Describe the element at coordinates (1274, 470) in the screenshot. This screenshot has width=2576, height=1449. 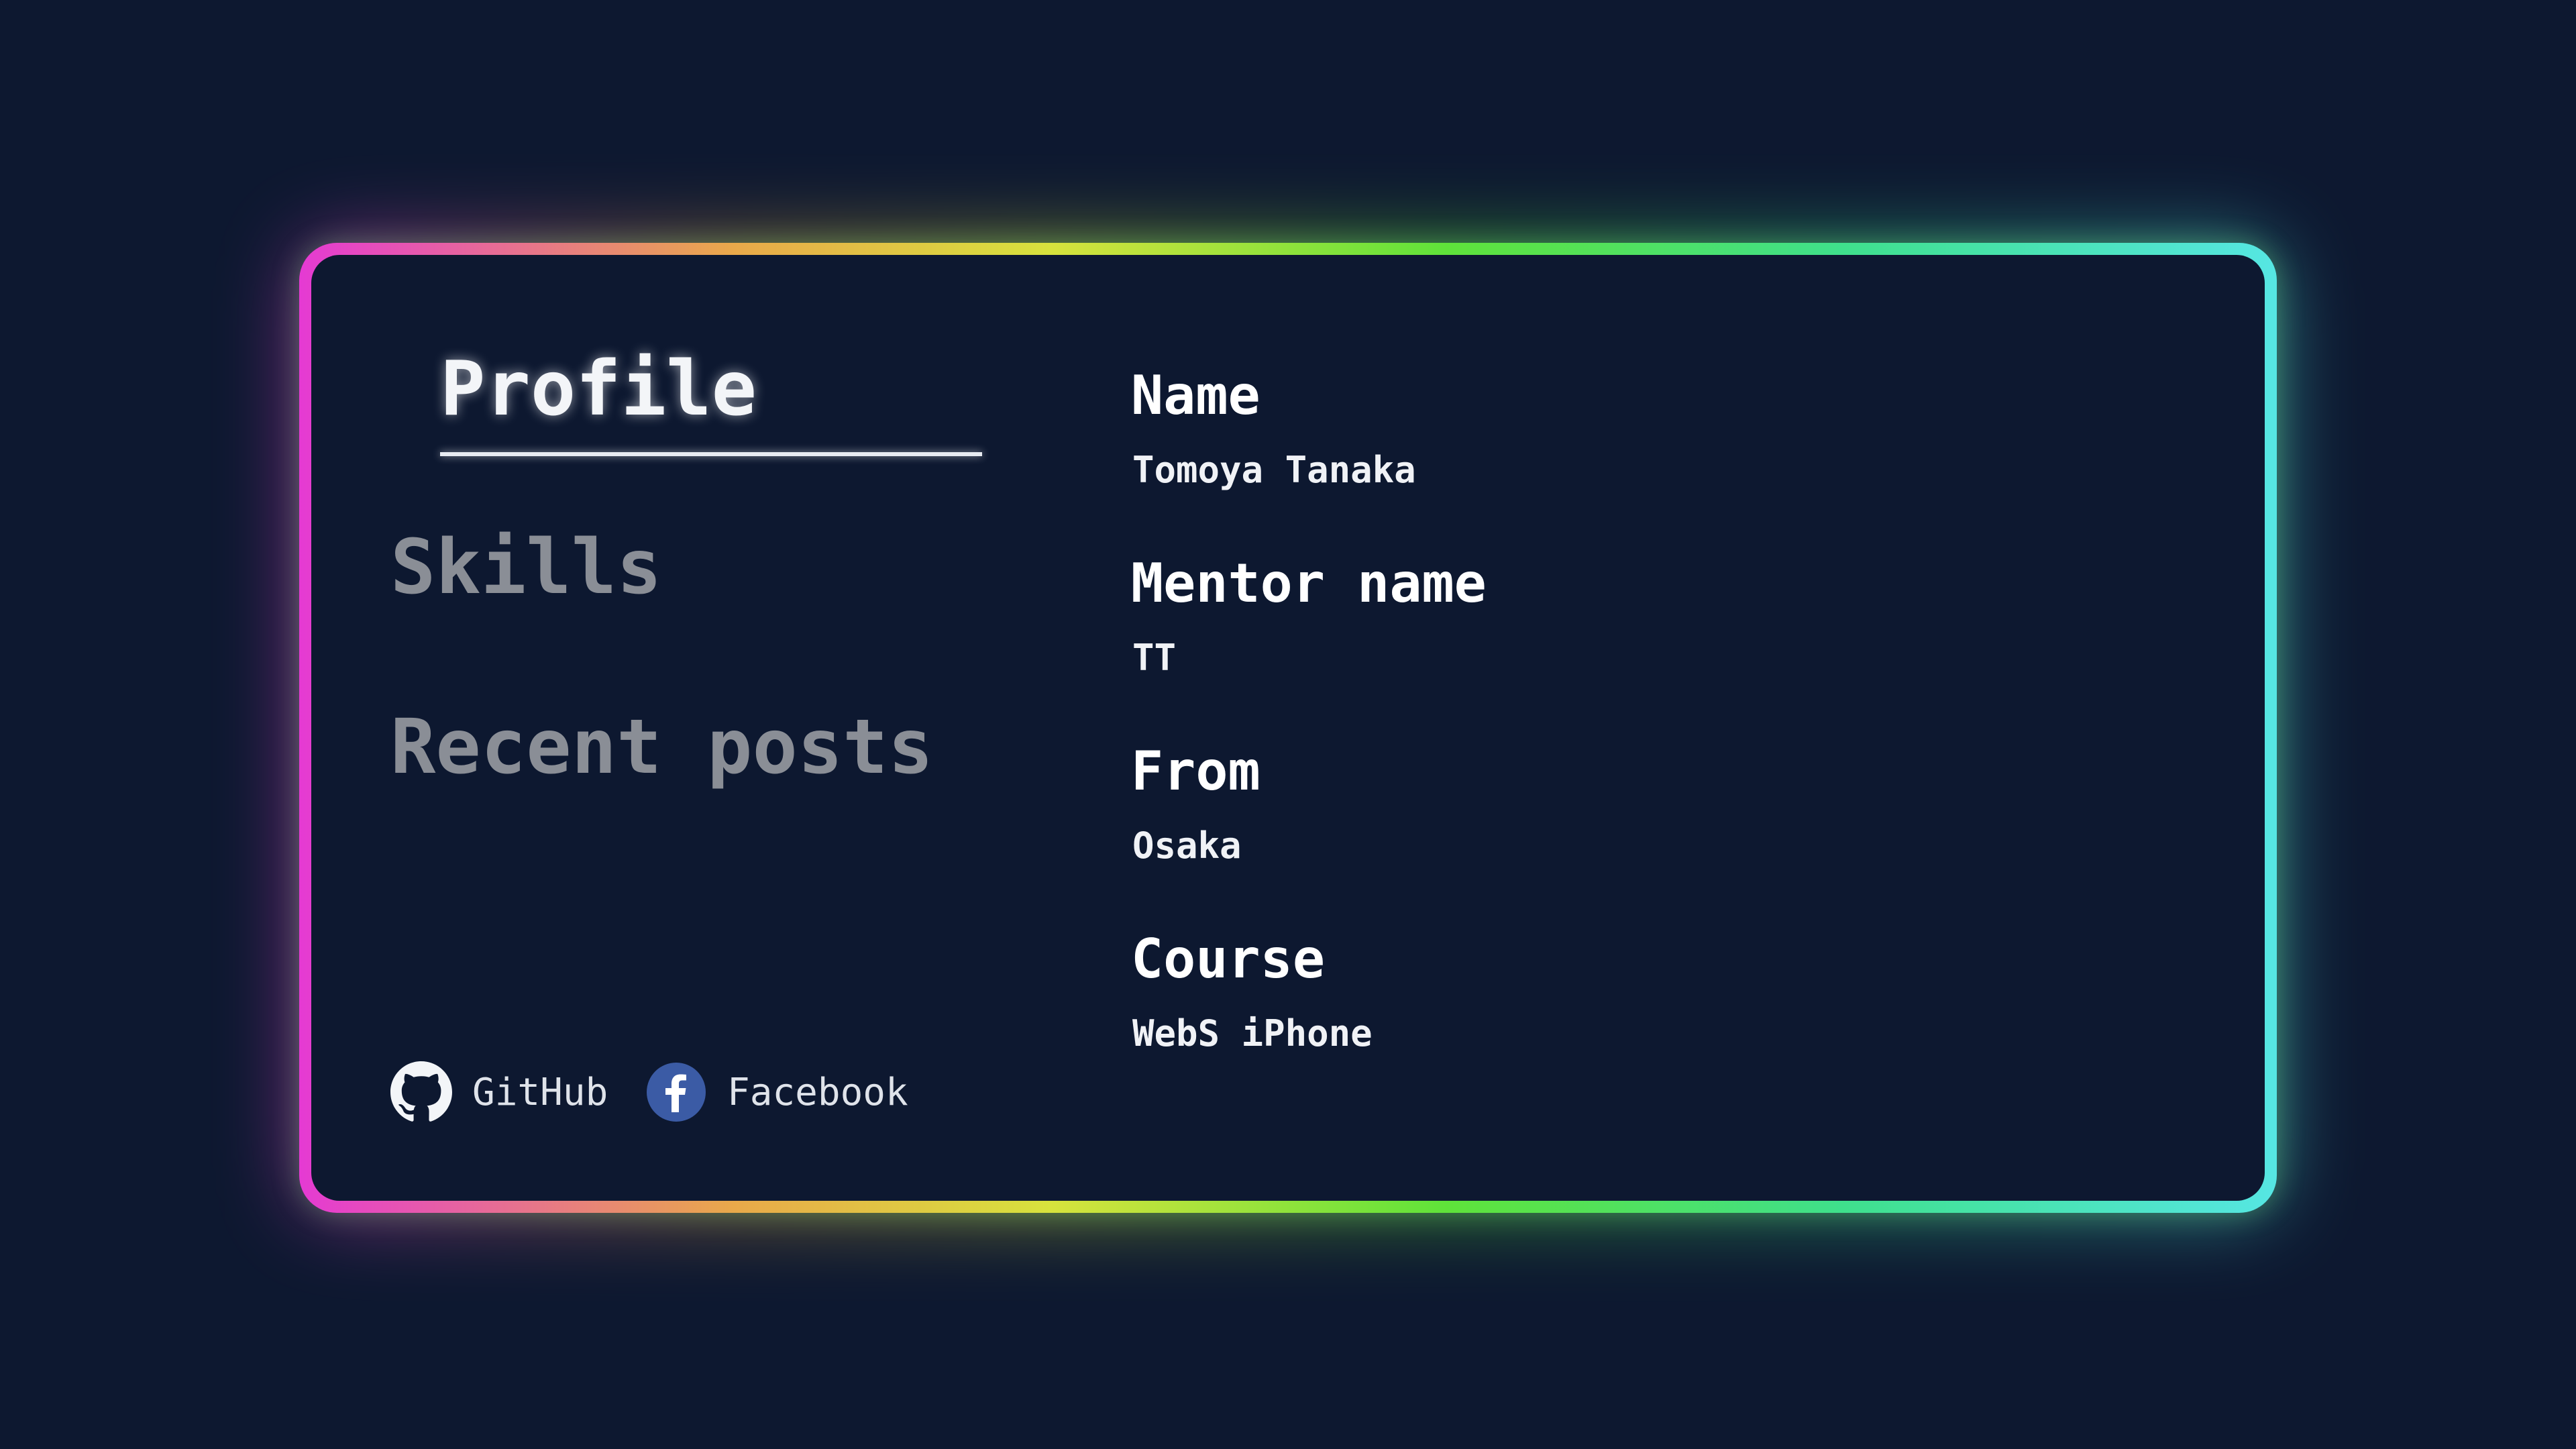
I see `name-value: Tomoya Tanaka` at that location.